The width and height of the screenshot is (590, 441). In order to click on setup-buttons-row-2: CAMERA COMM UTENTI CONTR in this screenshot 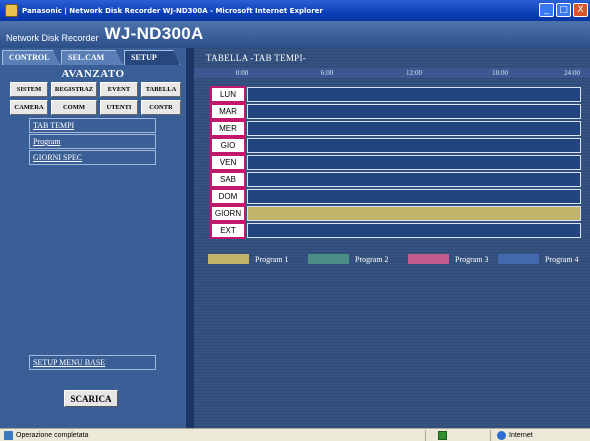, I will do `click(96, 107)`.